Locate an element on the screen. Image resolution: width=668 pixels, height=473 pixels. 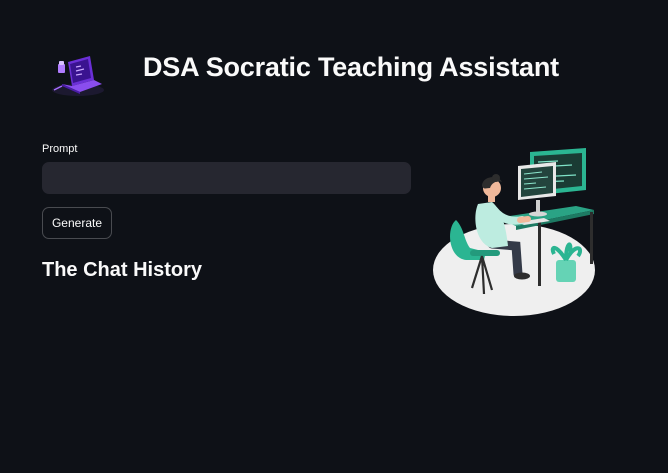
generate-button: Generate is located at coordinates (77, 223).